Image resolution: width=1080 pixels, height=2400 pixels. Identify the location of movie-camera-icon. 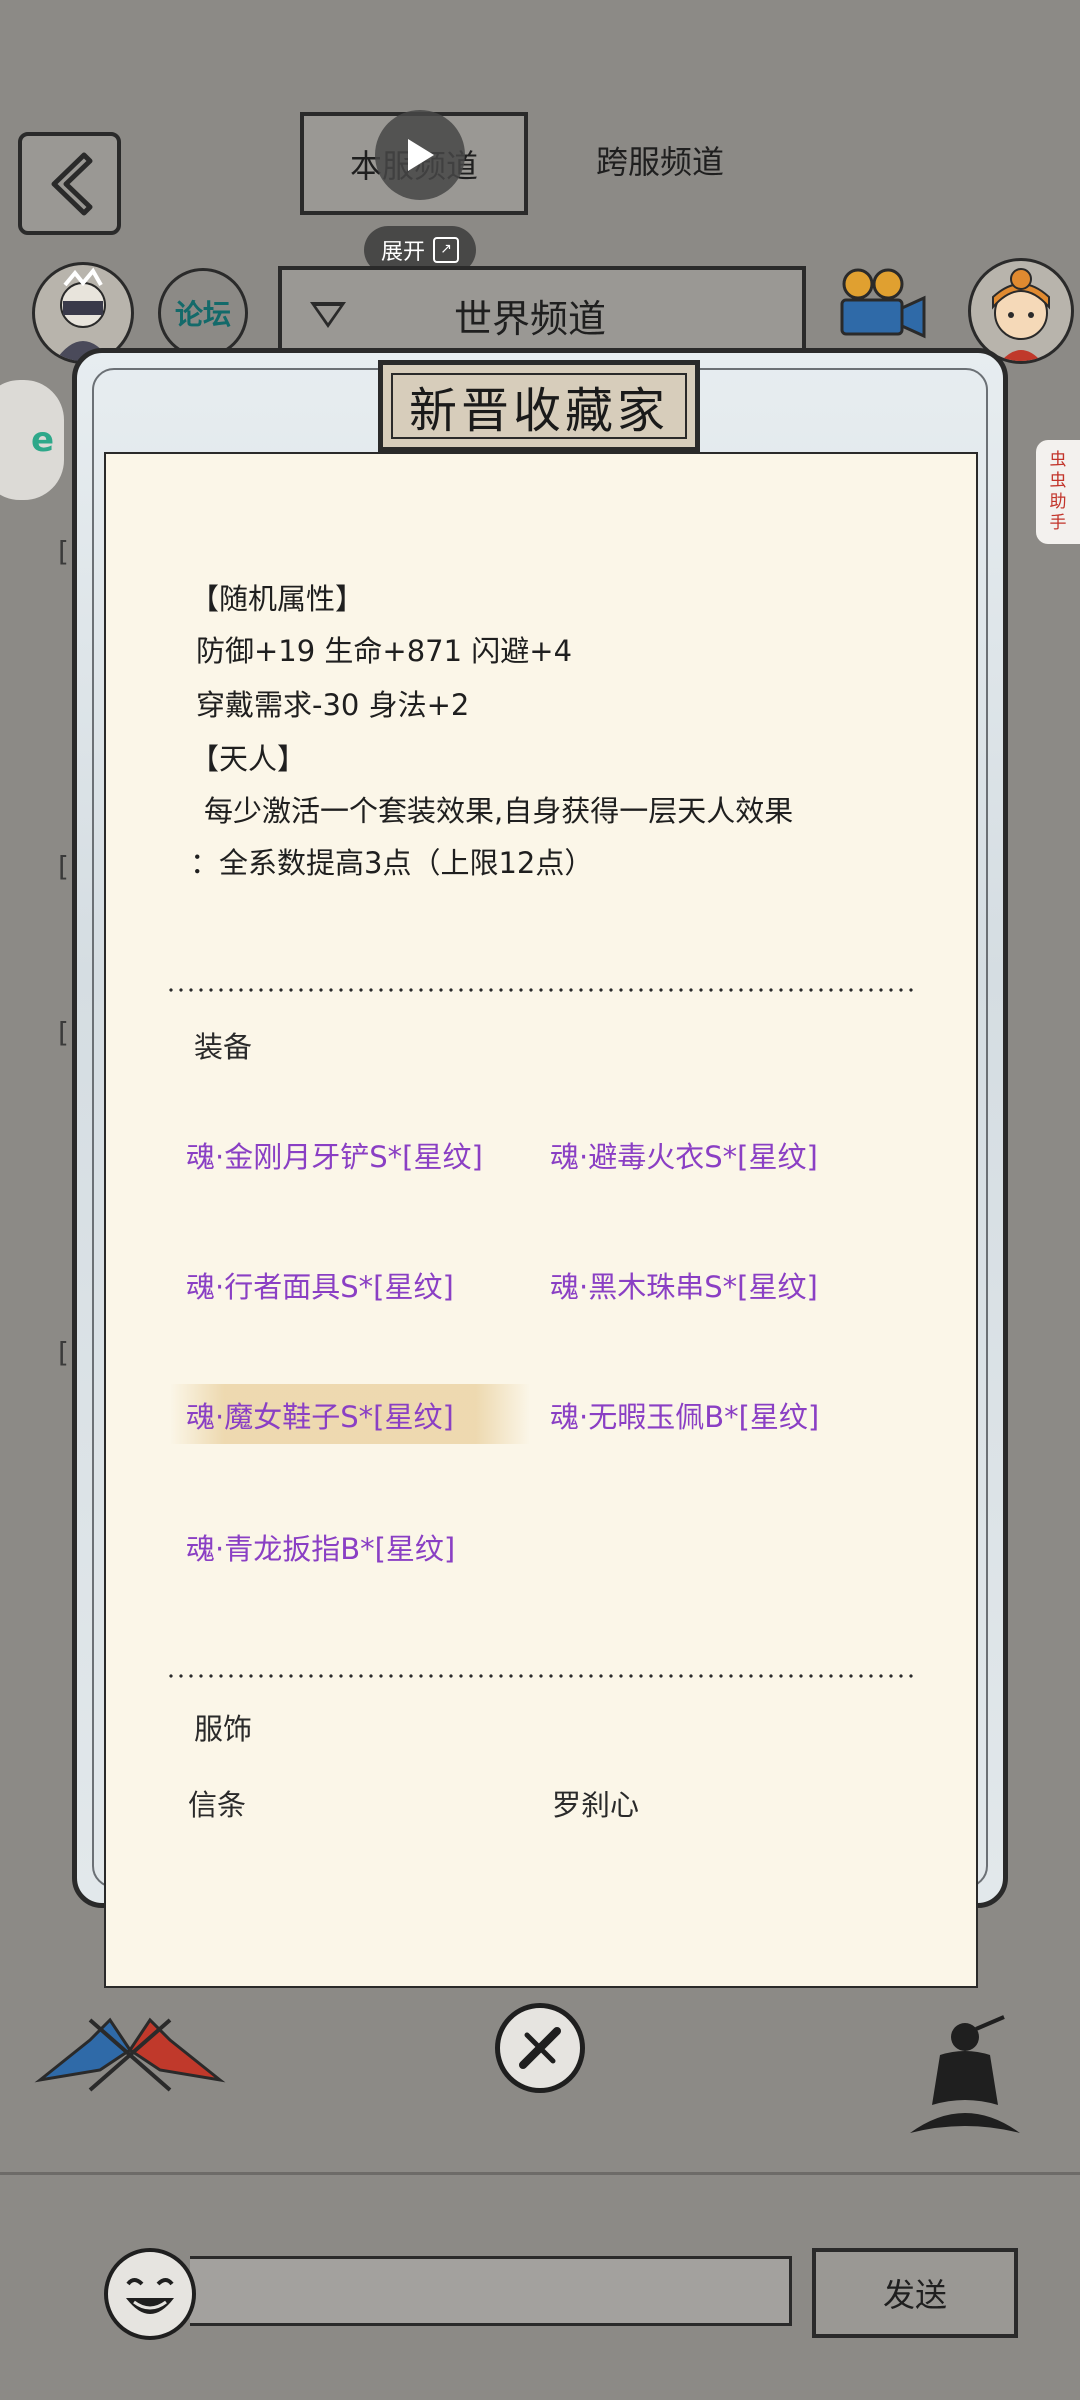
(883, 303).